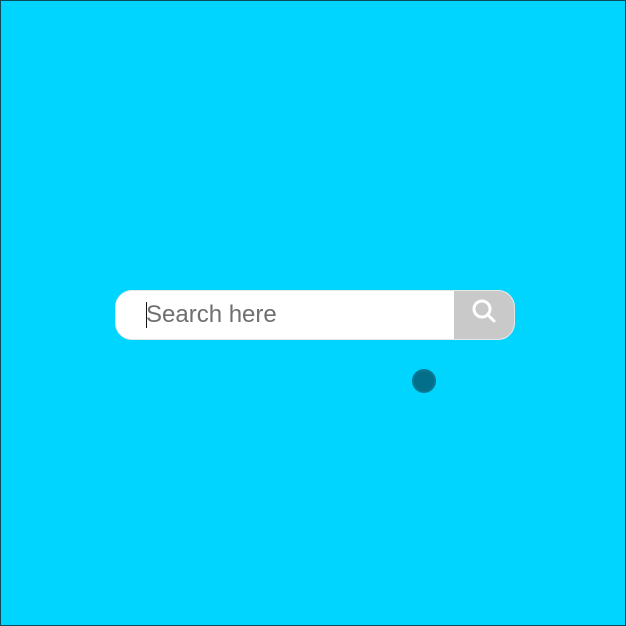 This screenshot has width=626, height=626. I want to click on search-button, so click(484, 315).